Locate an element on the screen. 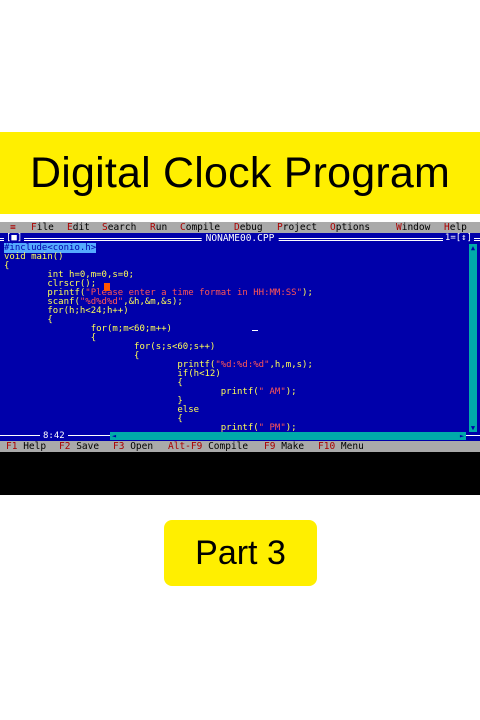  title-banner: Digital Clock Program is located at coordinates (240, 173).